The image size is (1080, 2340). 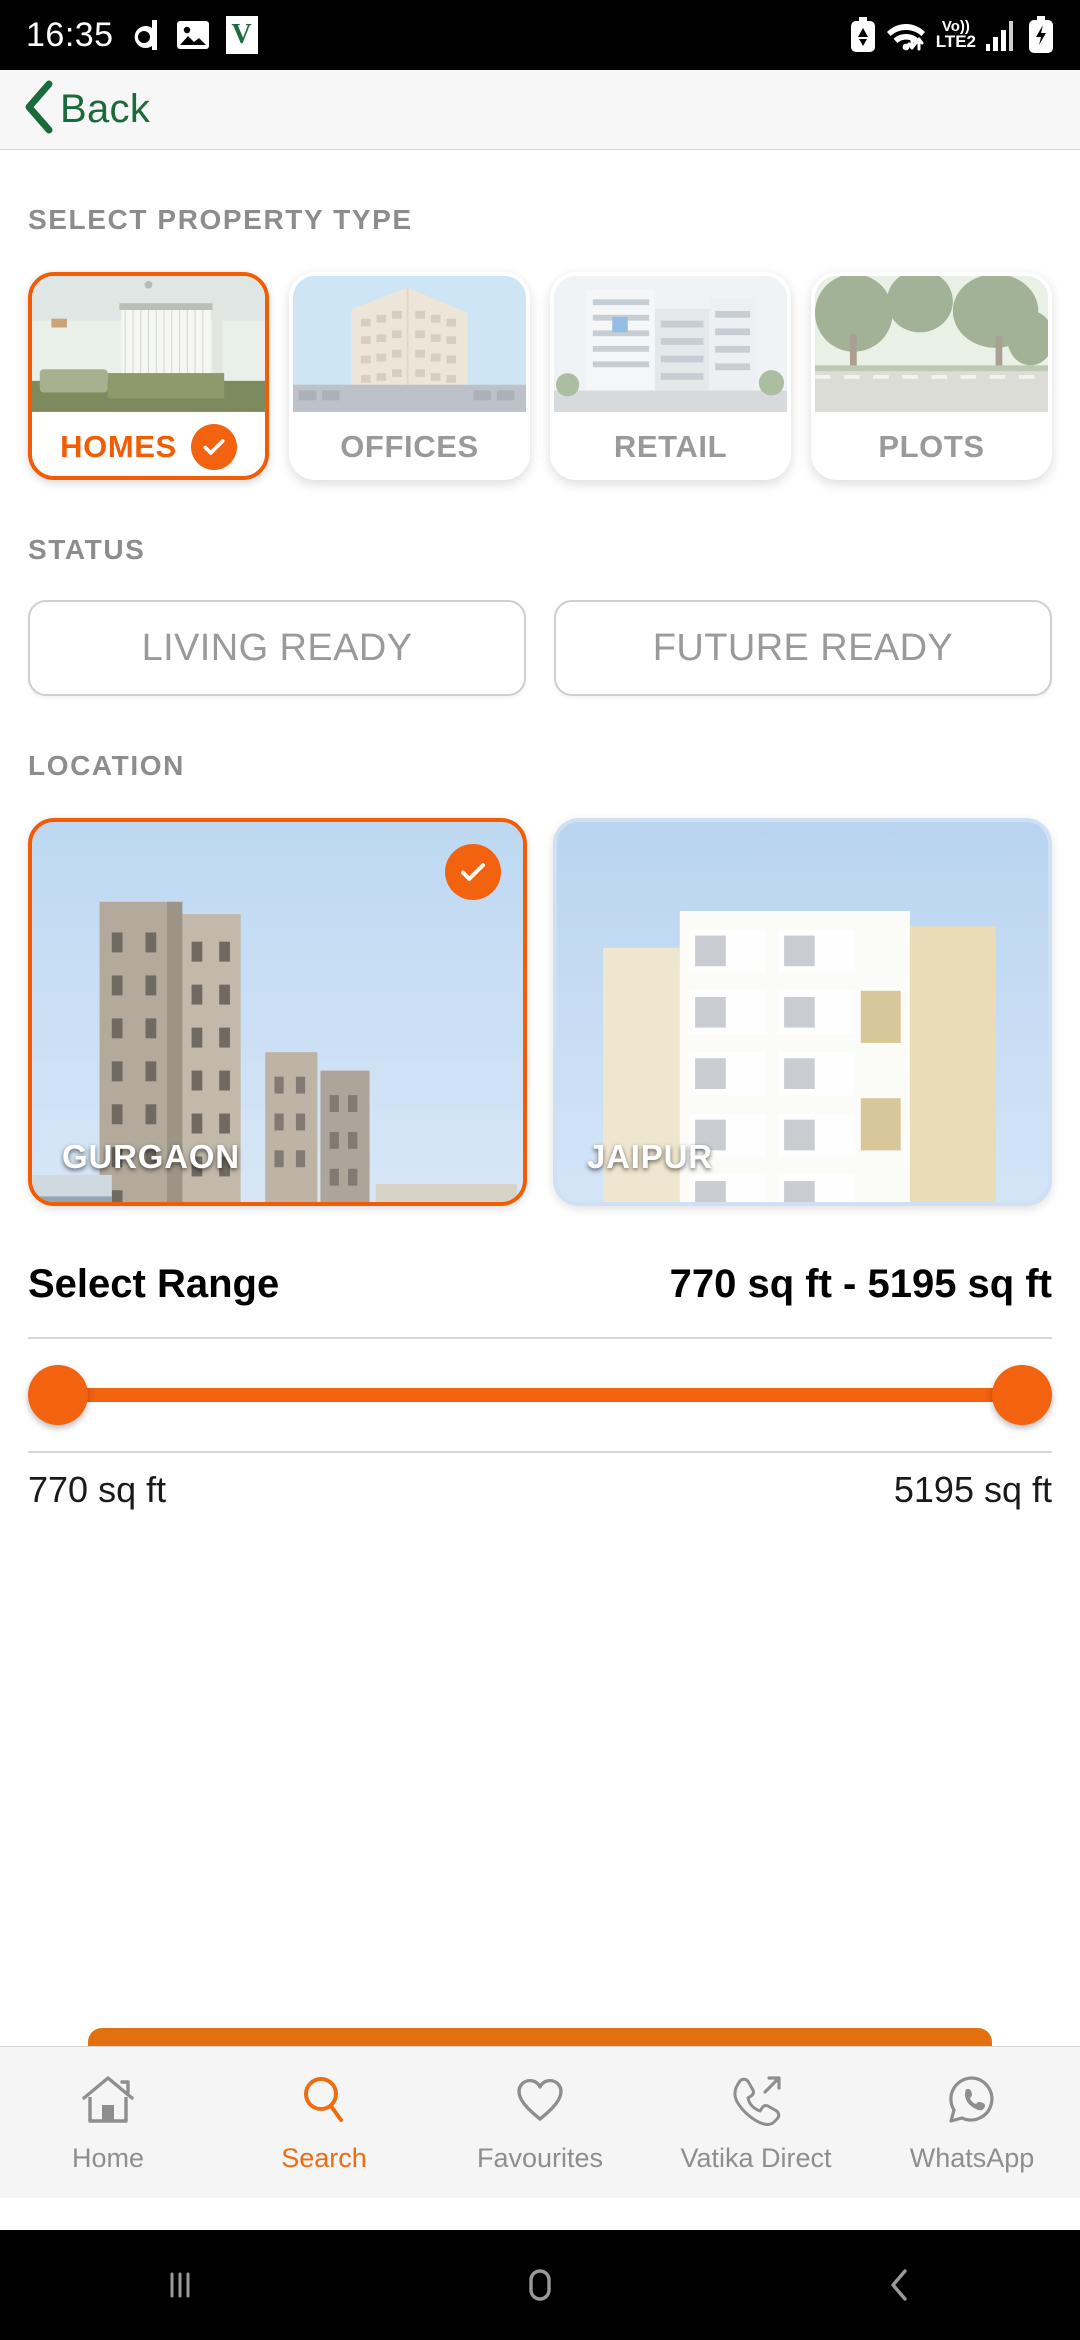 What do you see at coordinates (154, 1284) in the screenshot?
I see `range-title: Select Range` at bounding box center [154, 1284].